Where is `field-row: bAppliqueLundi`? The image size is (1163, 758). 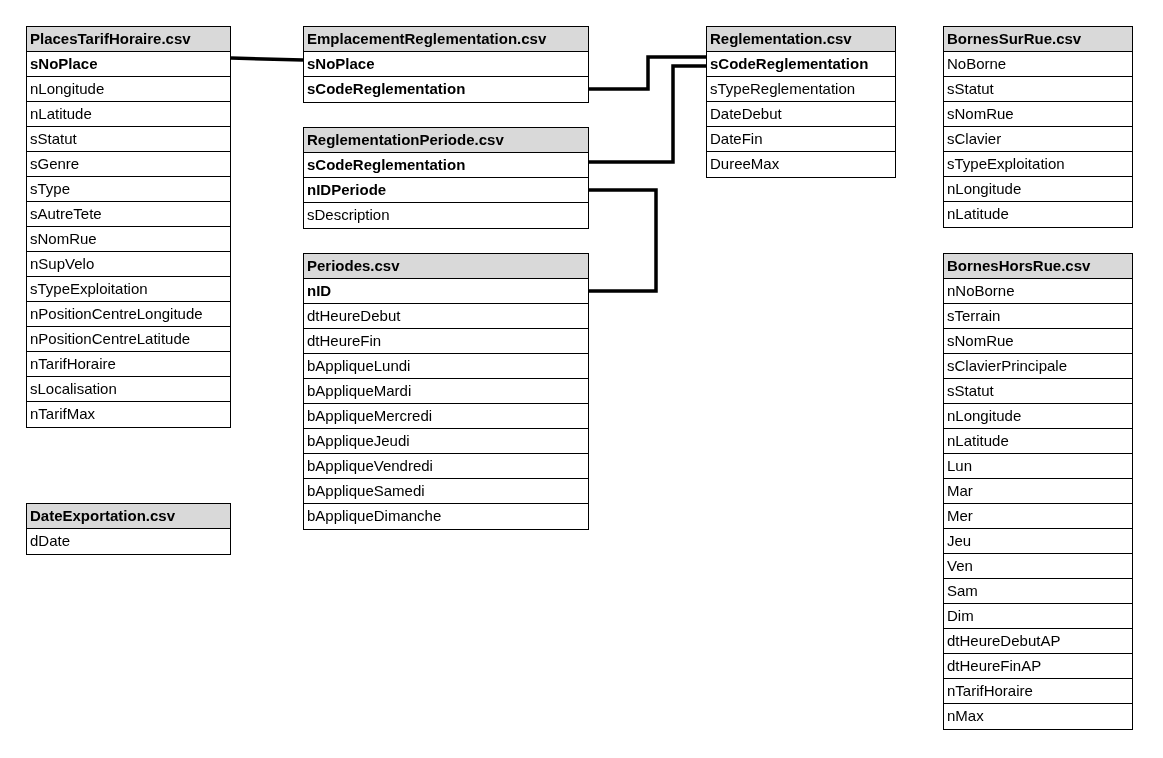
field-row: bAppliqueLundi is located at coordinates (446, 366).